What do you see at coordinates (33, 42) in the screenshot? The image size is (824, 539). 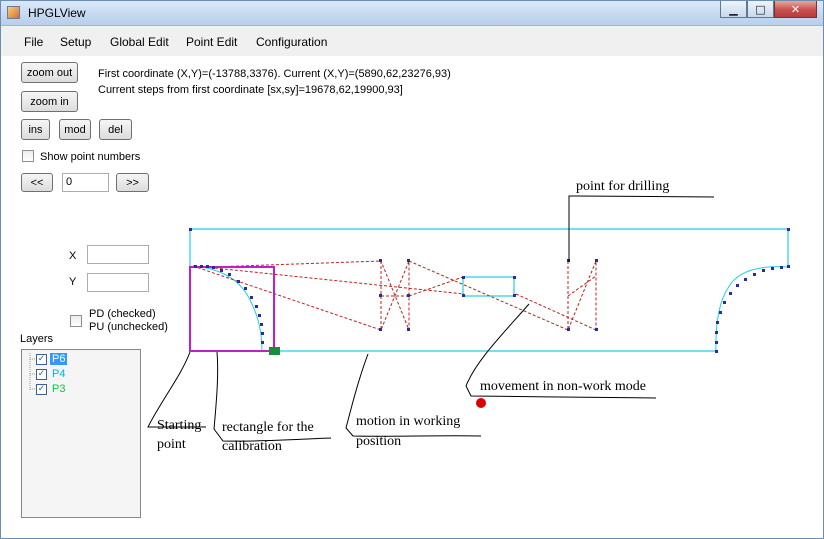 I see `menu-file: File` at bounding box center [33, 42].